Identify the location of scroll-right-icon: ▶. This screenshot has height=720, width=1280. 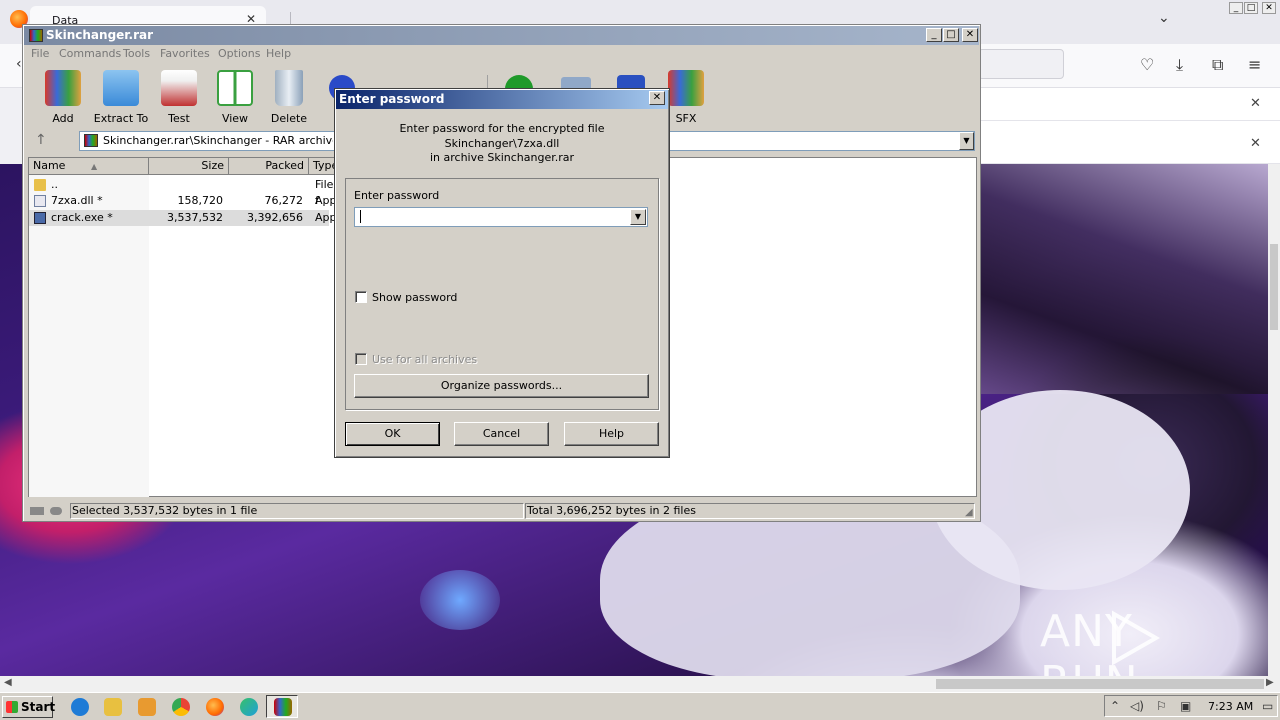
(1270, 682).